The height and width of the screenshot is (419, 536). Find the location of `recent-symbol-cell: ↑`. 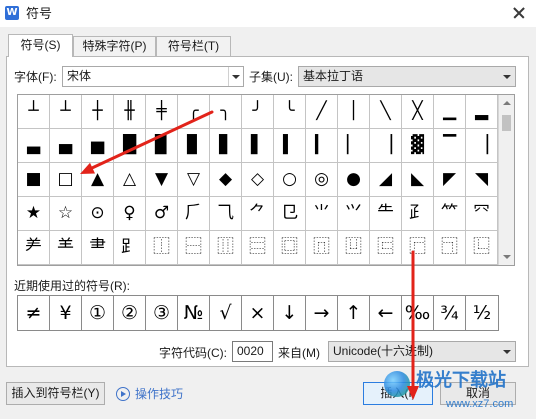

recent-symbol-cell: ↑ is located at coordinates (354, 313).